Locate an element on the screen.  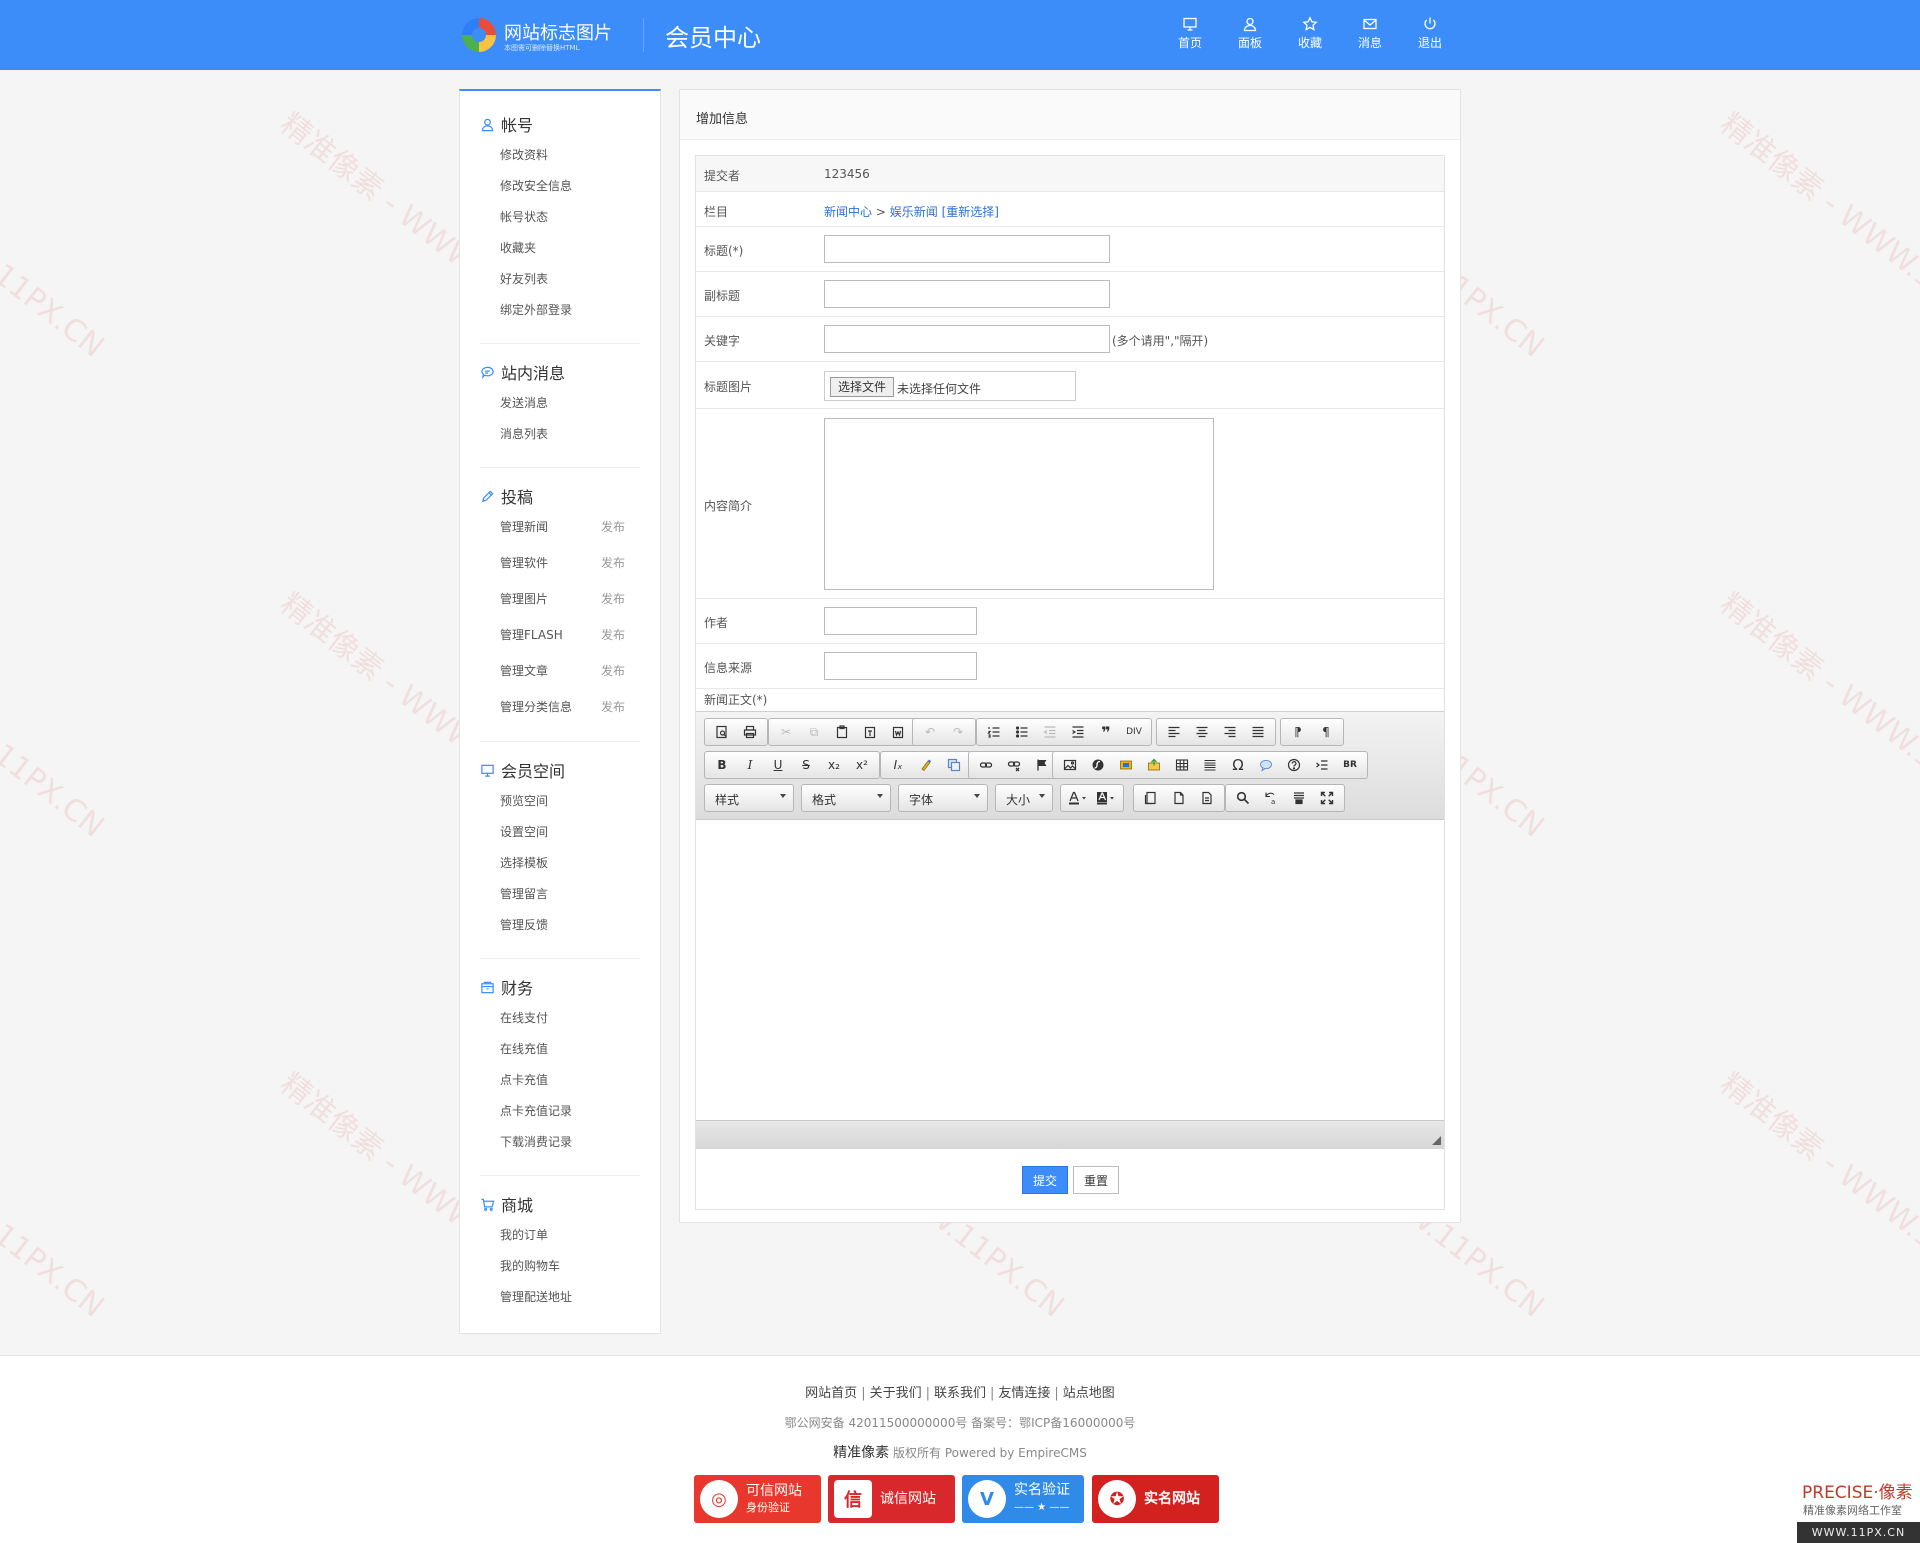
nav-messages: 消息 is located at coordinates (1370, 36).